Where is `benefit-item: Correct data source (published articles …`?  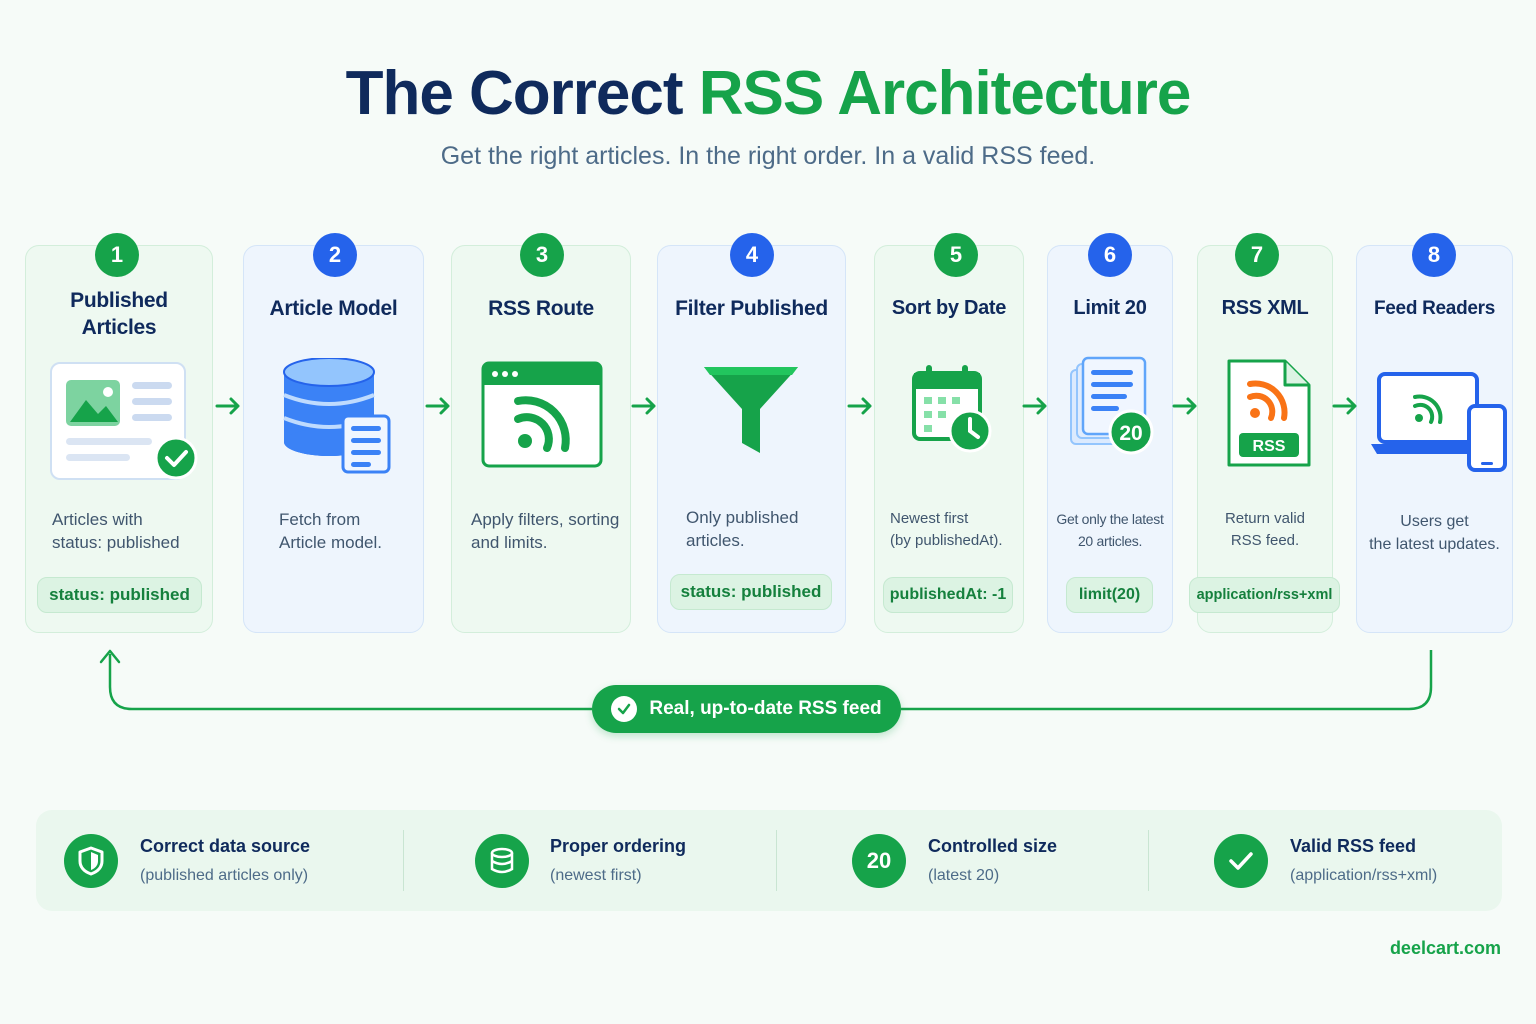
benefit-item: Correct data source (published articles … is located at coordinates (220, 860).